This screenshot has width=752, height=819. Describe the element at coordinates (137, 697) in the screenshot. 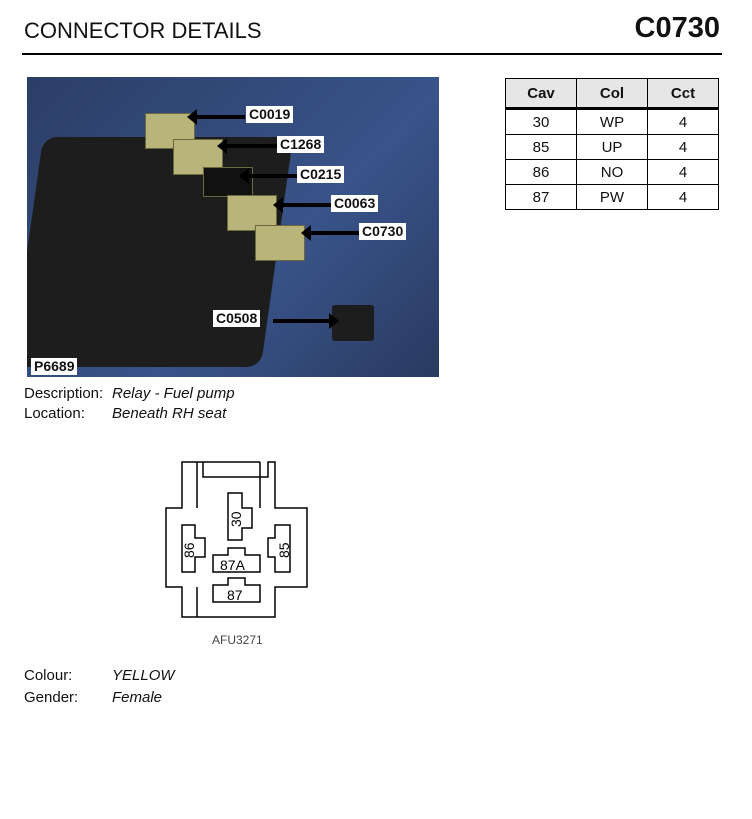

I see `gender-value: Female` at that location.